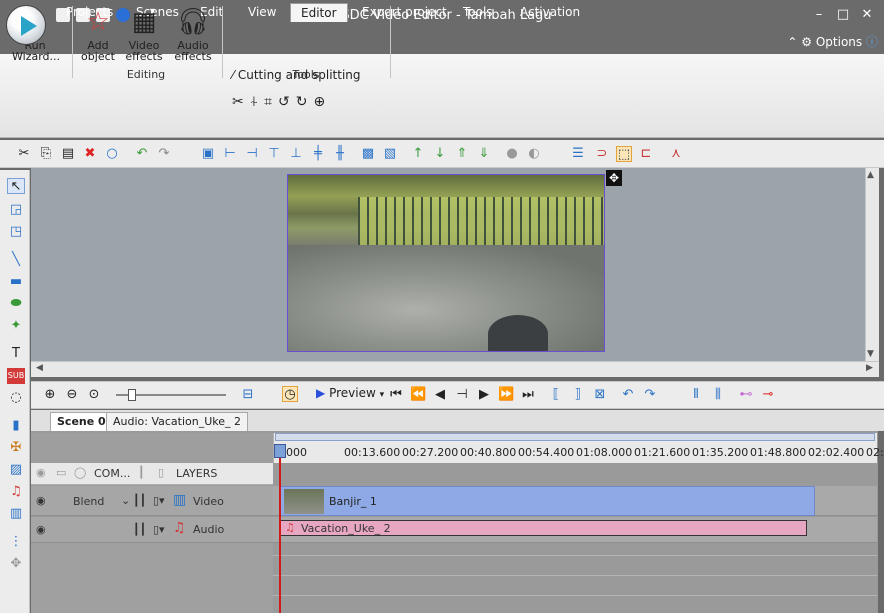 The width and height of the screenshot is (884, 613). Describe the element at coordinates (839, 42) in the screenshot. I see `options-button: Options` at that location.